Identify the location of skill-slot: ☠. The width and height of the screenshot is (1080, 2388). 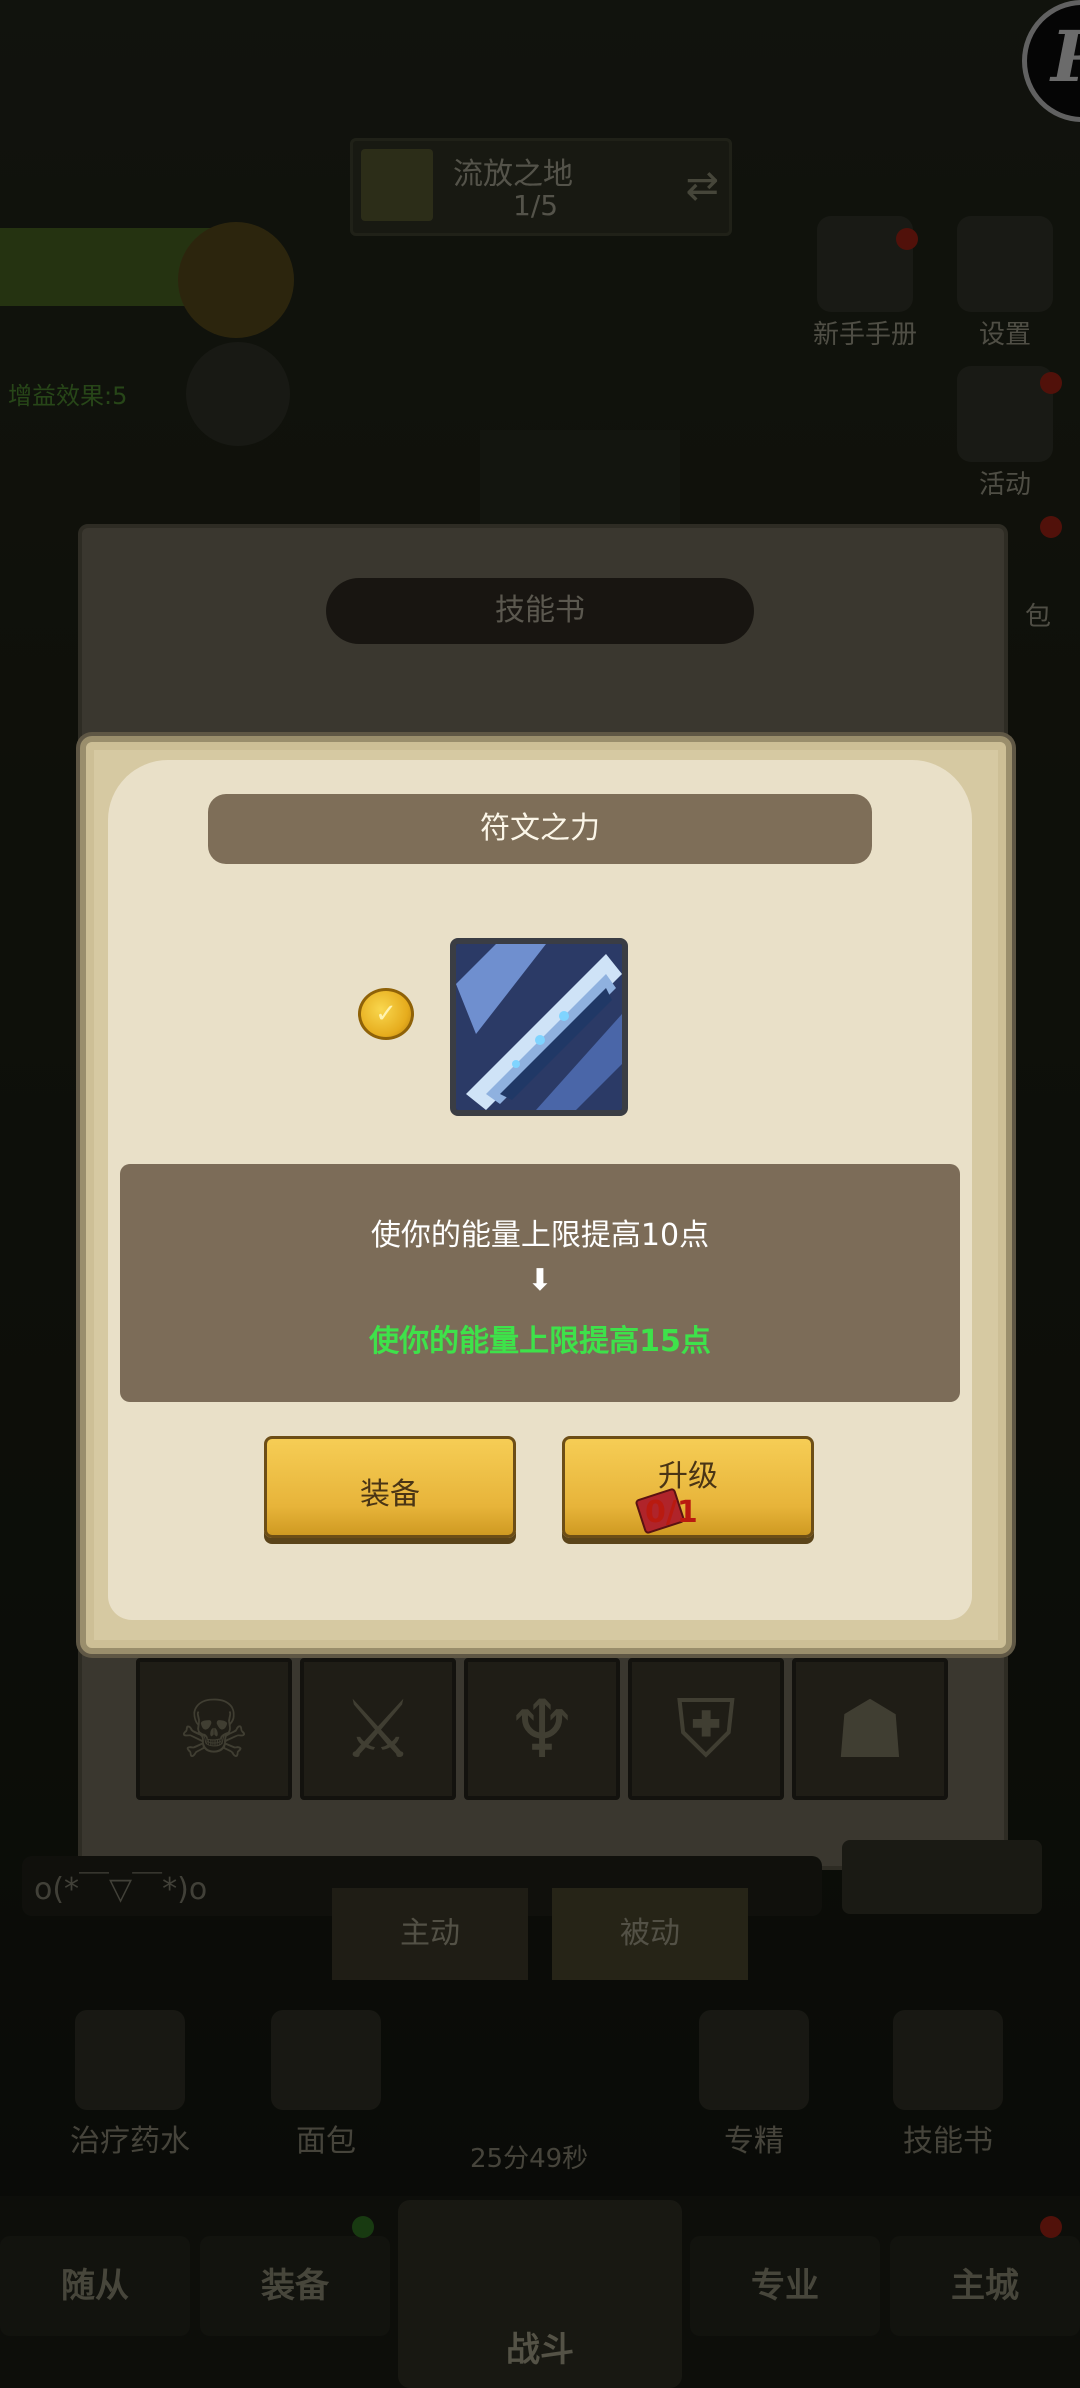
(214, 1729).